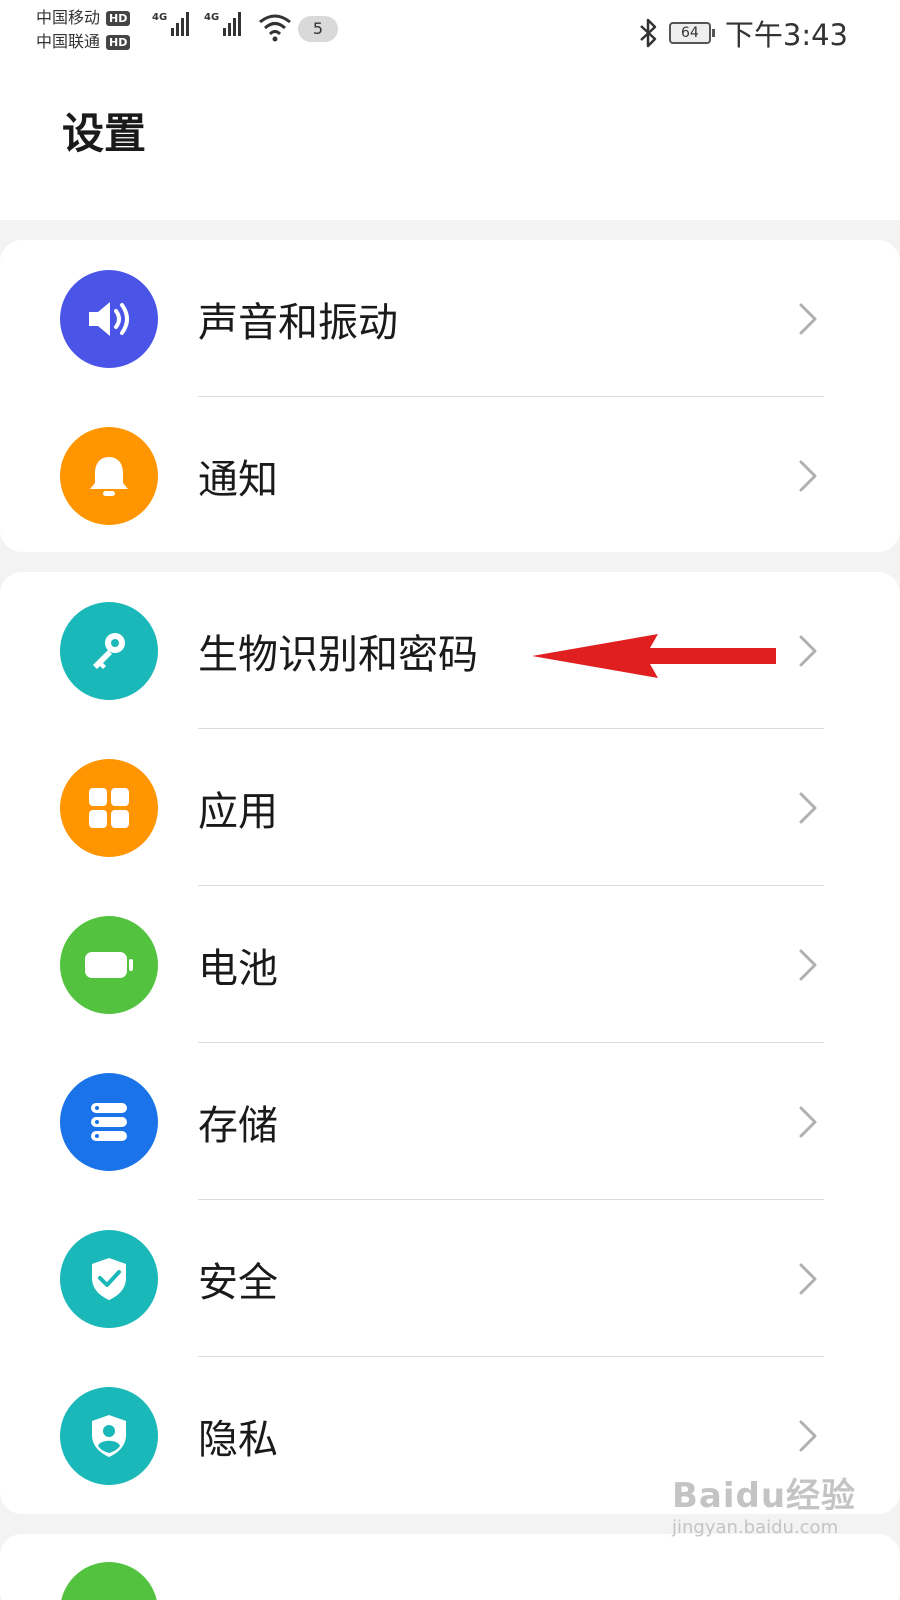  Describe the element at coordinates (648, 33) in the screenshot. I see `bluetooth-icon` at that location.